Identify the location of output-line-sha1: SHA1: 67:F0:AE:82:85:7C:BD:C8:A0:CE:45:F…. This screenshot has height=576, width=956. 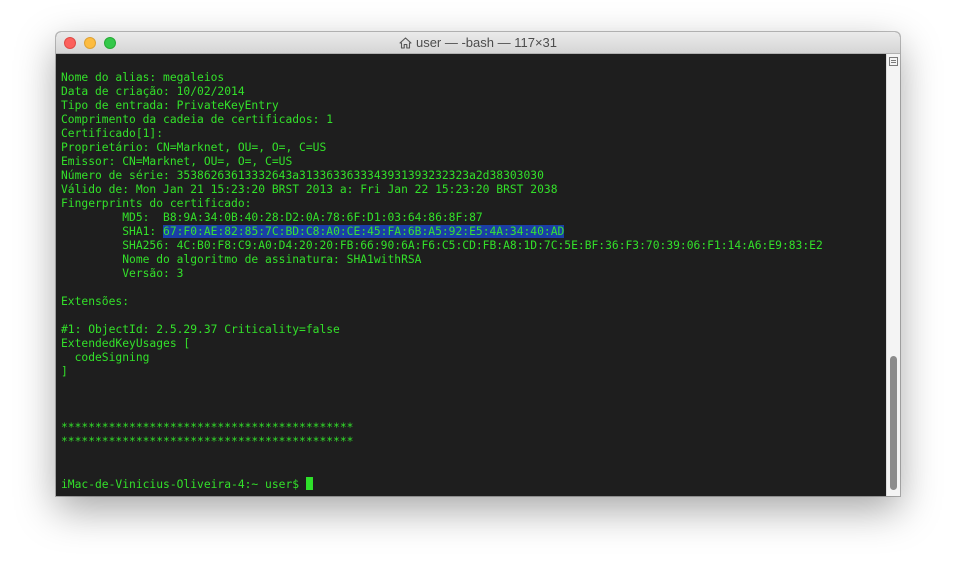
(473, 232).